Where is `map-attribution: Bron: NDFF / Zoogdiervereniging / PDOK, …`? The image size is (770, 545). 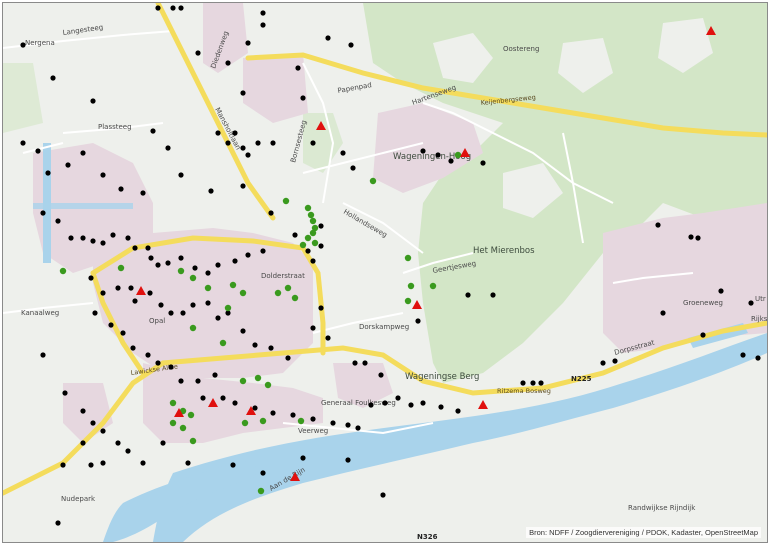 map-attribution: Bron: NDFF / Zoogdiervereniging / PDOK, … is located at coordinates (643, 532).